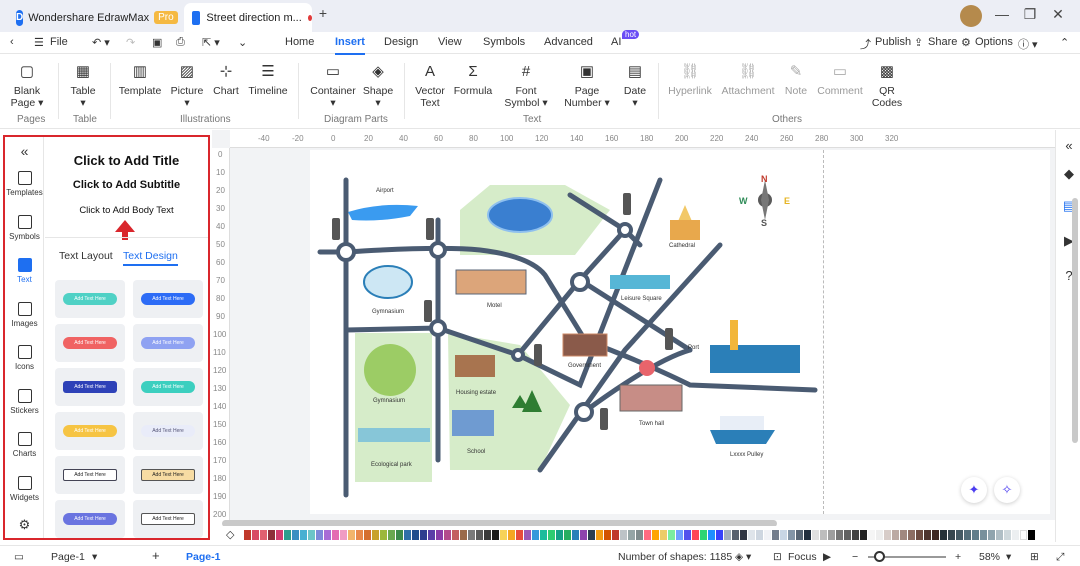 The width and height of the screenshot is (1080, 566). Describe the element at coordinates (690, 80) in the screenshot. I see `hyperlink-button: ⛓ Hyperlink` at that location.